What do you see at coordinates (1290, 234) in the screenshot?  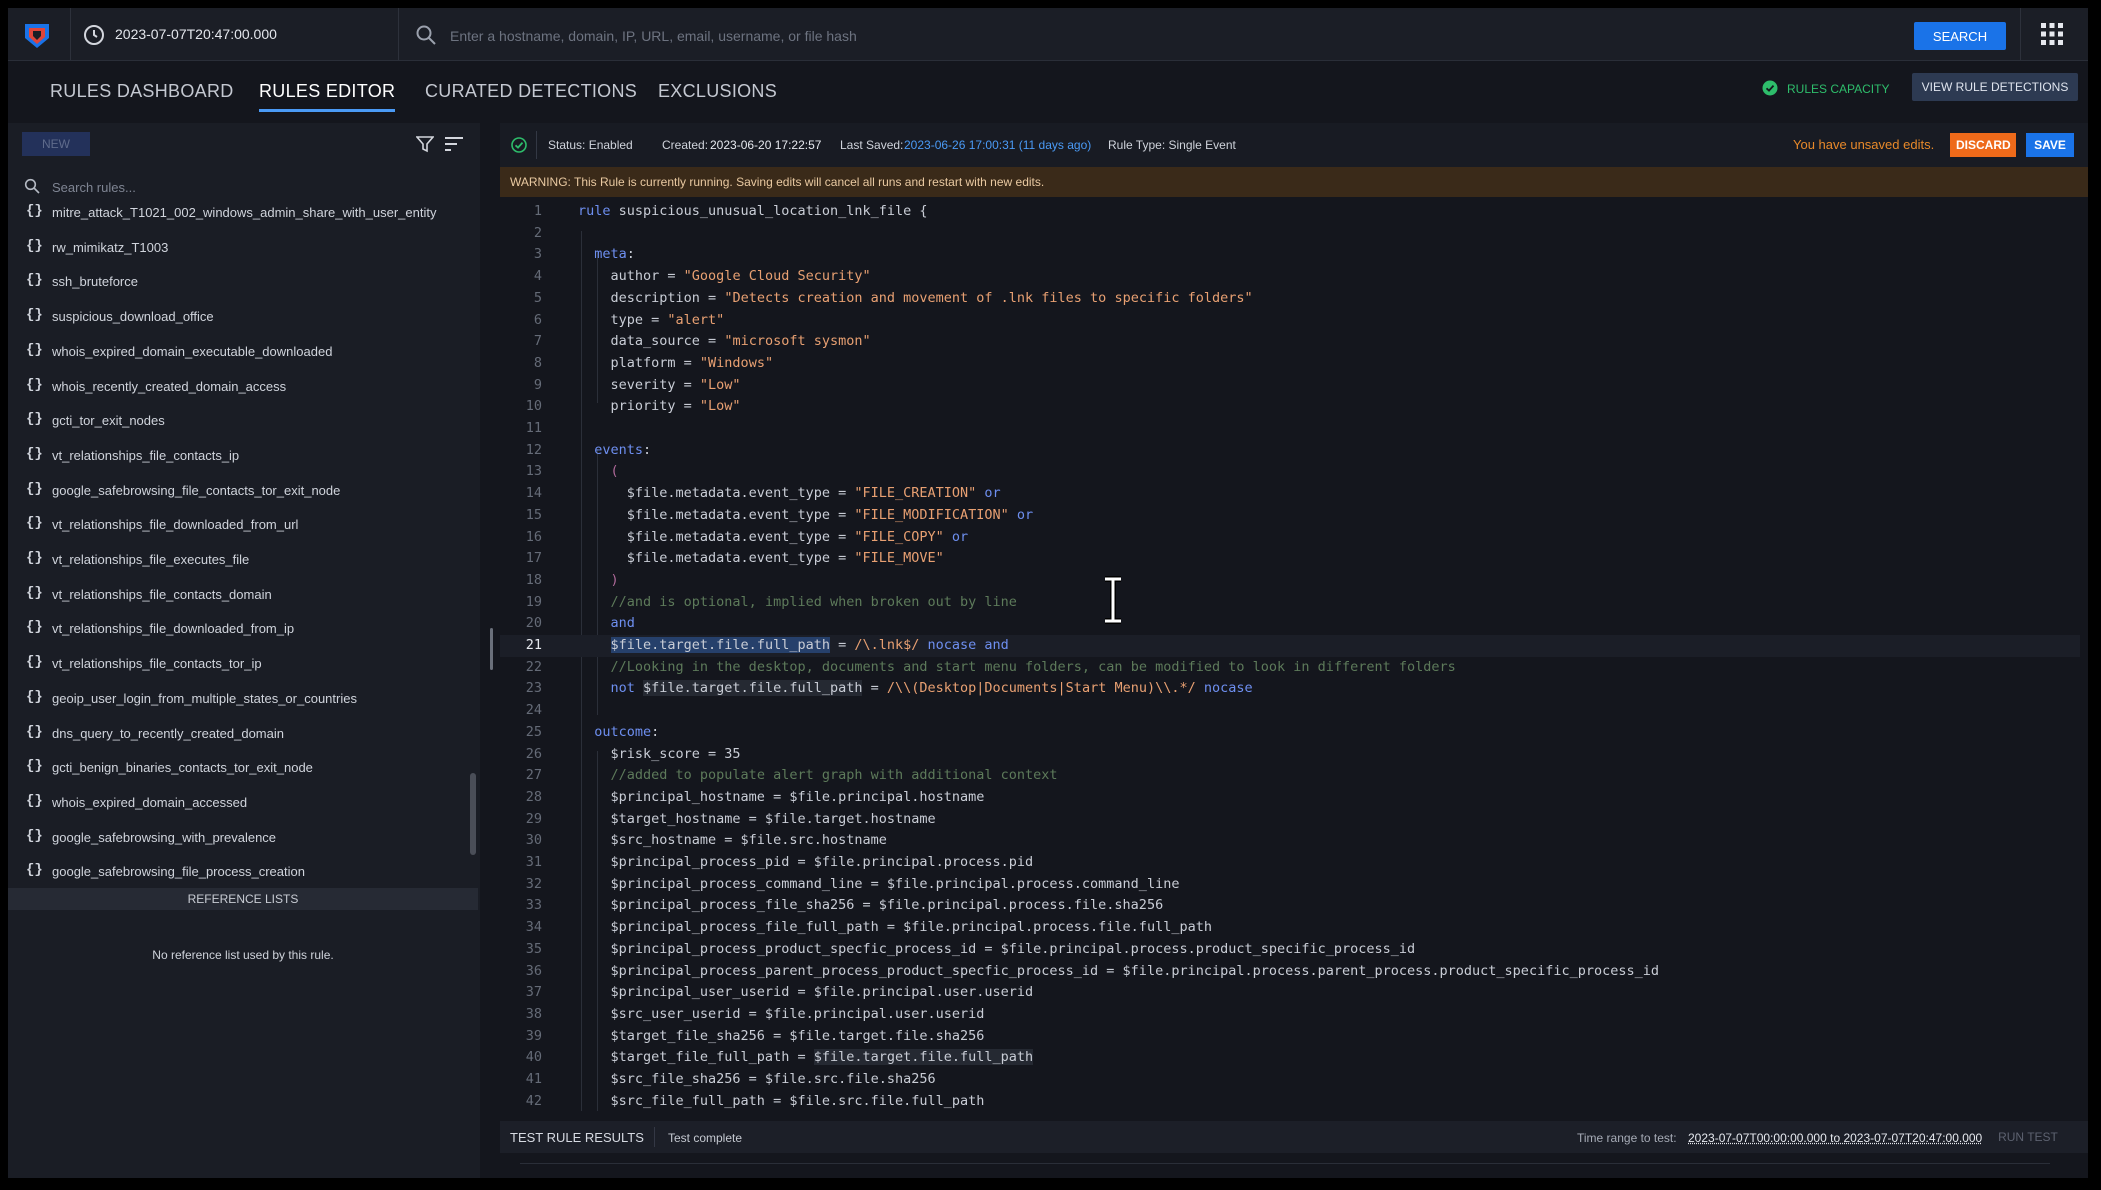 I see `code-line: 2` at bounding box center [1290, 234].